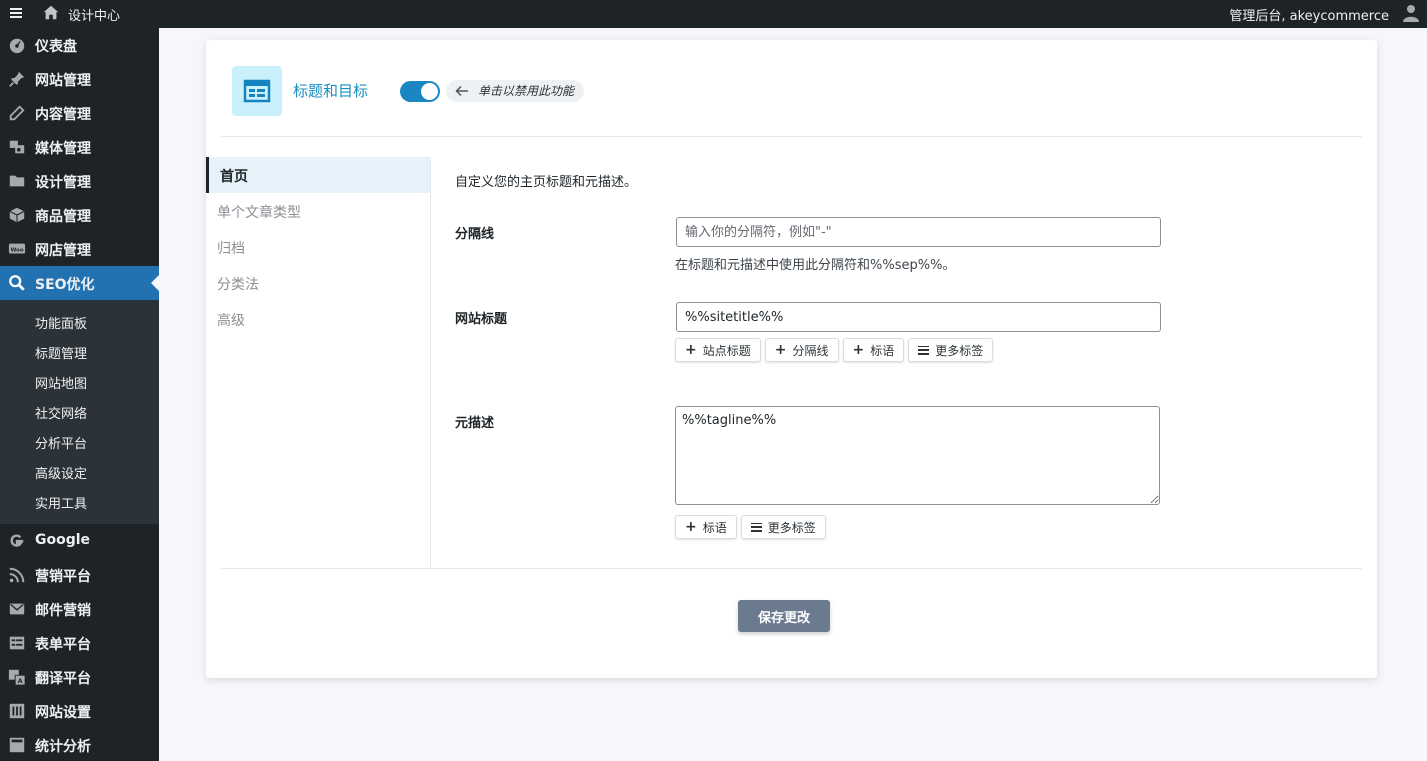 This screenshot has width=1427, height=761. I want to click on save-changes-button: 保存更改, so click(784, 616).